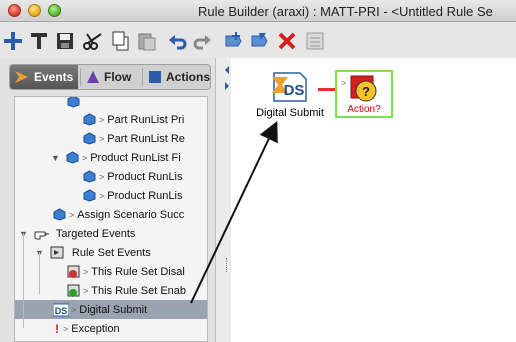 The image size is (516, 342). I want to click on action-node: > ? Action?, so click(364, 94).